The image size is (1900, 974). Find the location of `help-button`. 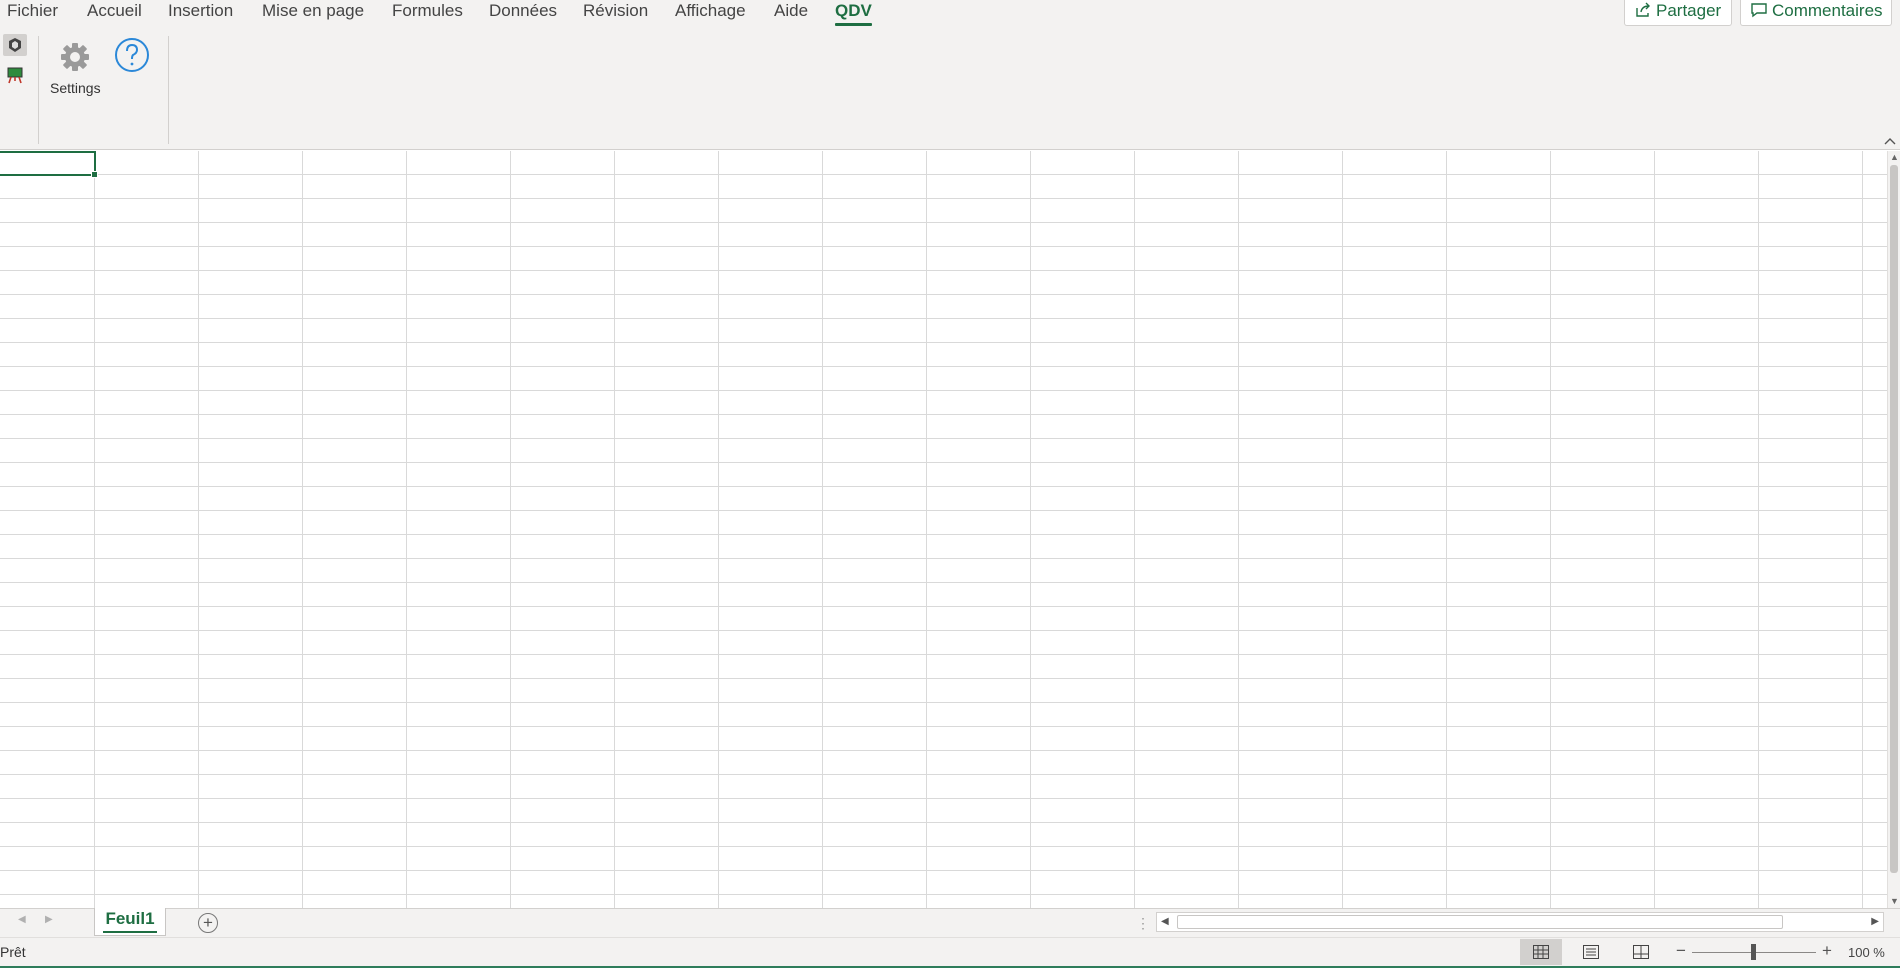

help-button is located at coordinates (132, 55).